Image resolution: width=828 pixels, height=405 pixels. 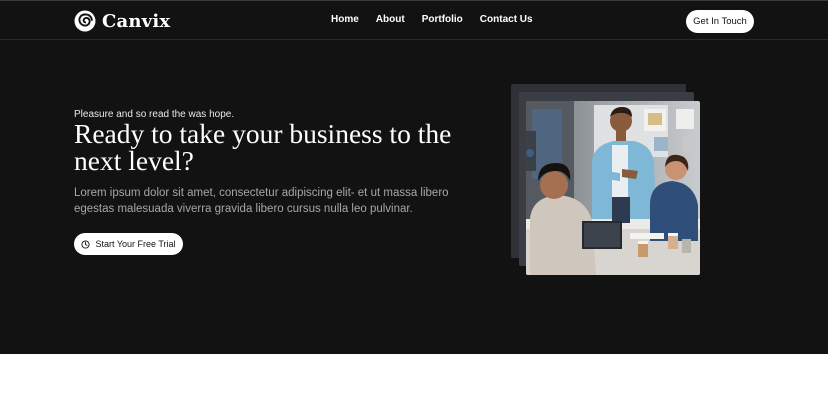 What do you see at coordinates (85, 21) in the screenshot?
I see `swirl-logo-icon` at bounding box center [85, 21].